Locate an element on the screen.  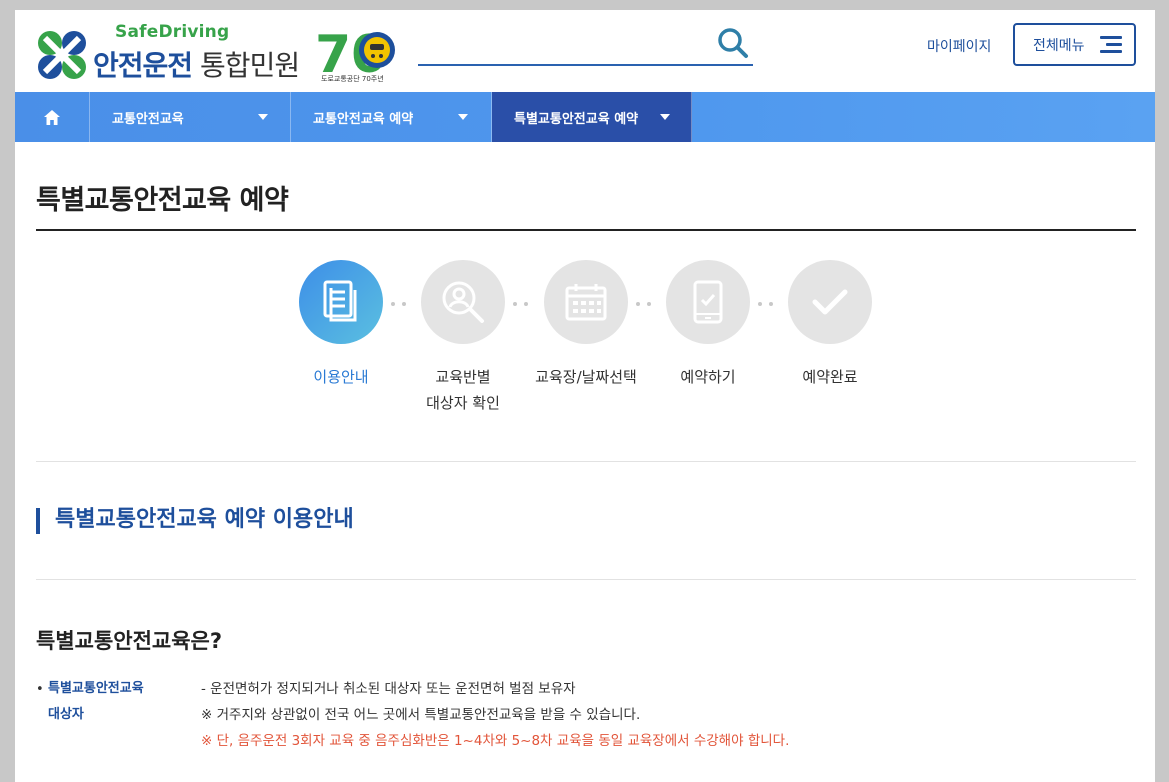
step-label-line: 교육장/날짜선택 is located at coordinates (586, 377).